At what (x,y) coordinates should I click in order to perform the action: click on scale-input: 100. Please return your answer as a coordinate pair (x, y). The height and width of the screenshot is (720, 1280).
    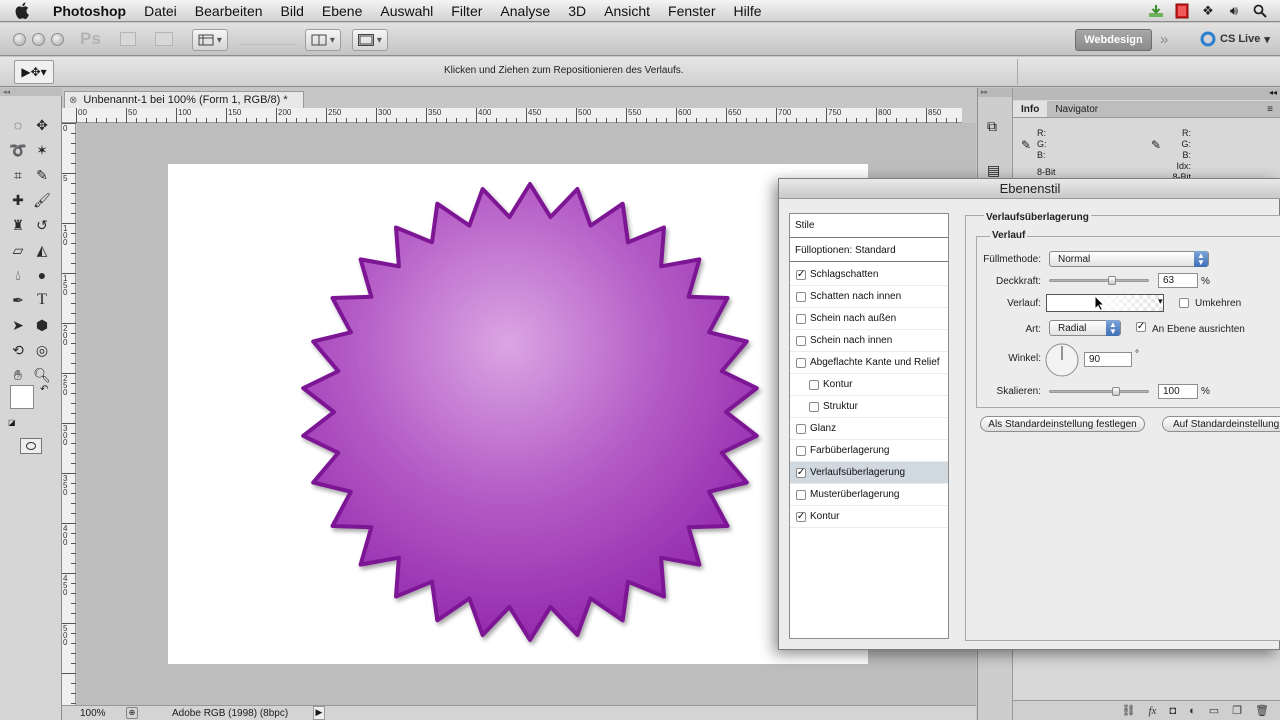
    Looking at the image, I should click on (1178, 391).